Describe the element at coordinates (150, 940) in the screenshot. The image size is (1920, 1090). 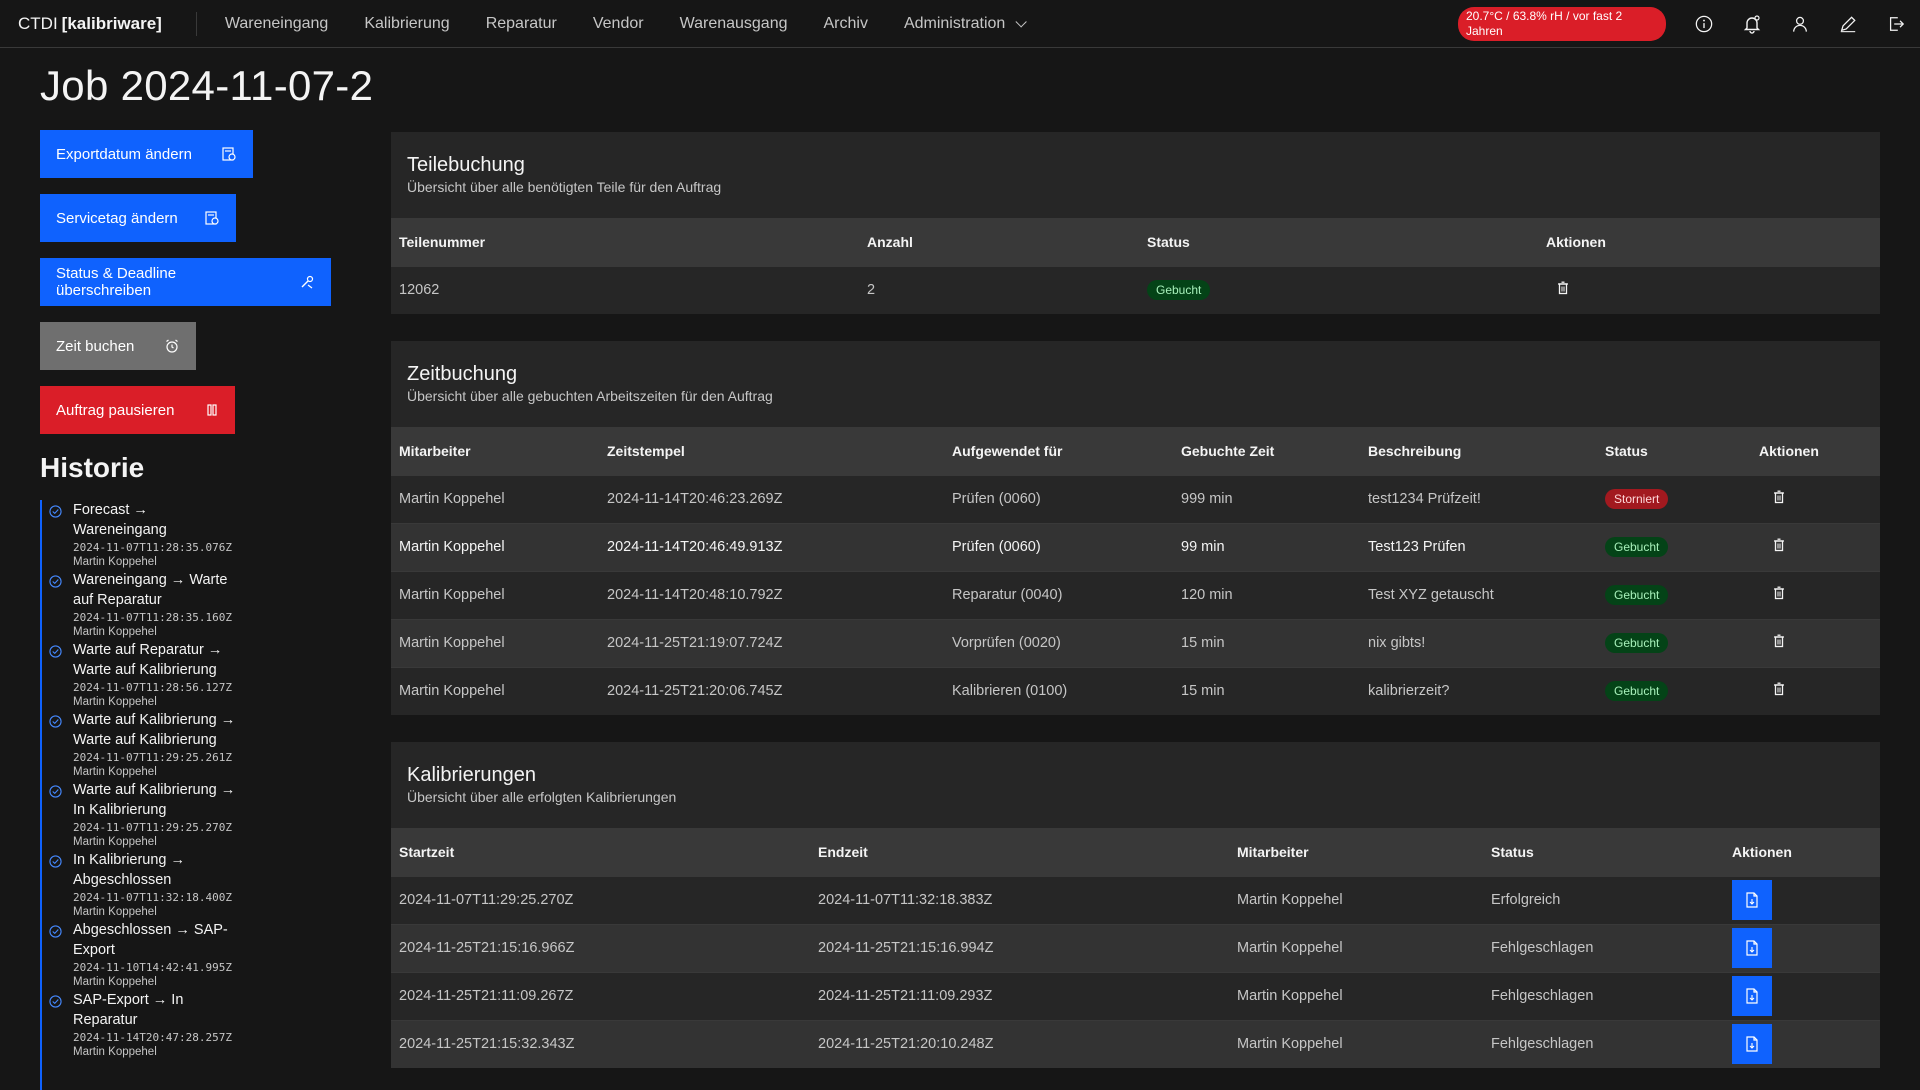
I see `history-transition: Abgeschlossen → SAP-Export` at that location.